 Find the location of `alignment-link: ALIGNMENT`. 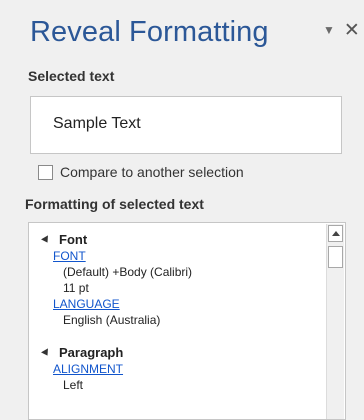

alignment-link: ALIGNMENT is located at coordinates (182, 369).